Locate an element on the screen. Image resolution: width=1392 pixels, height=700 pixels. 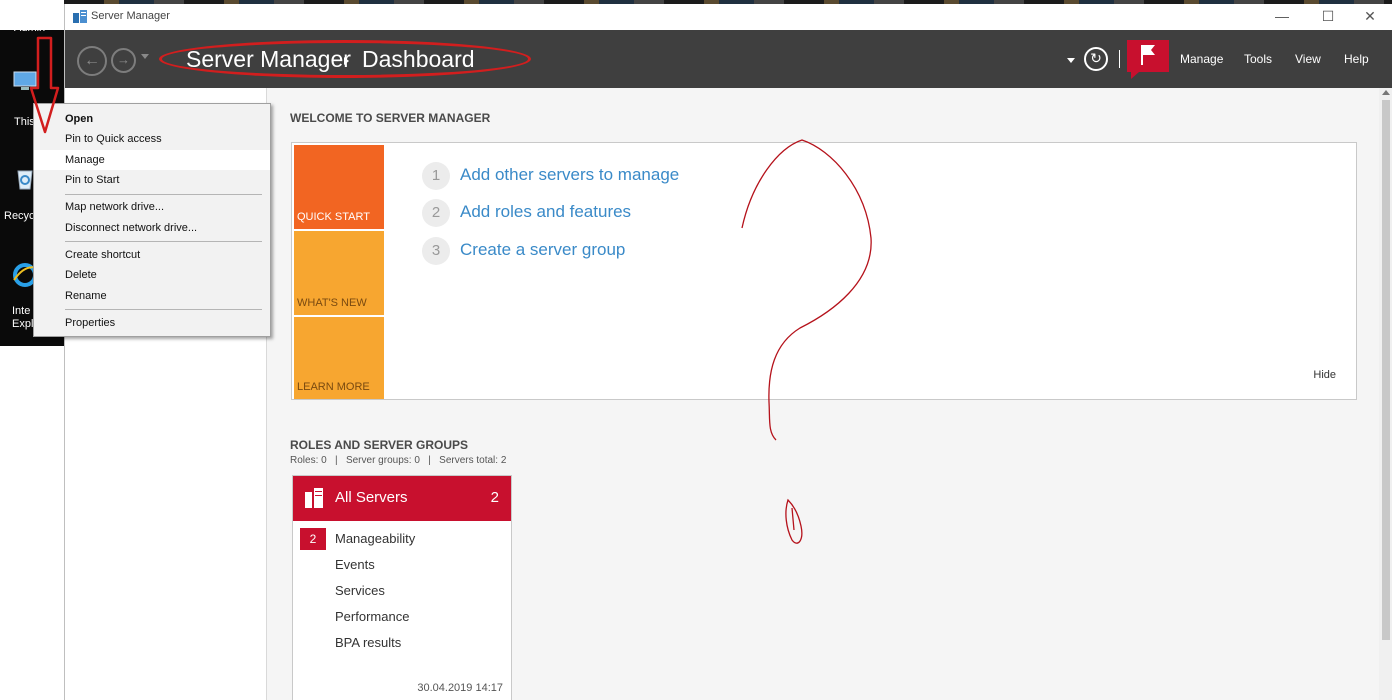
minimize-button: — is located at coordinates (1282, 17).